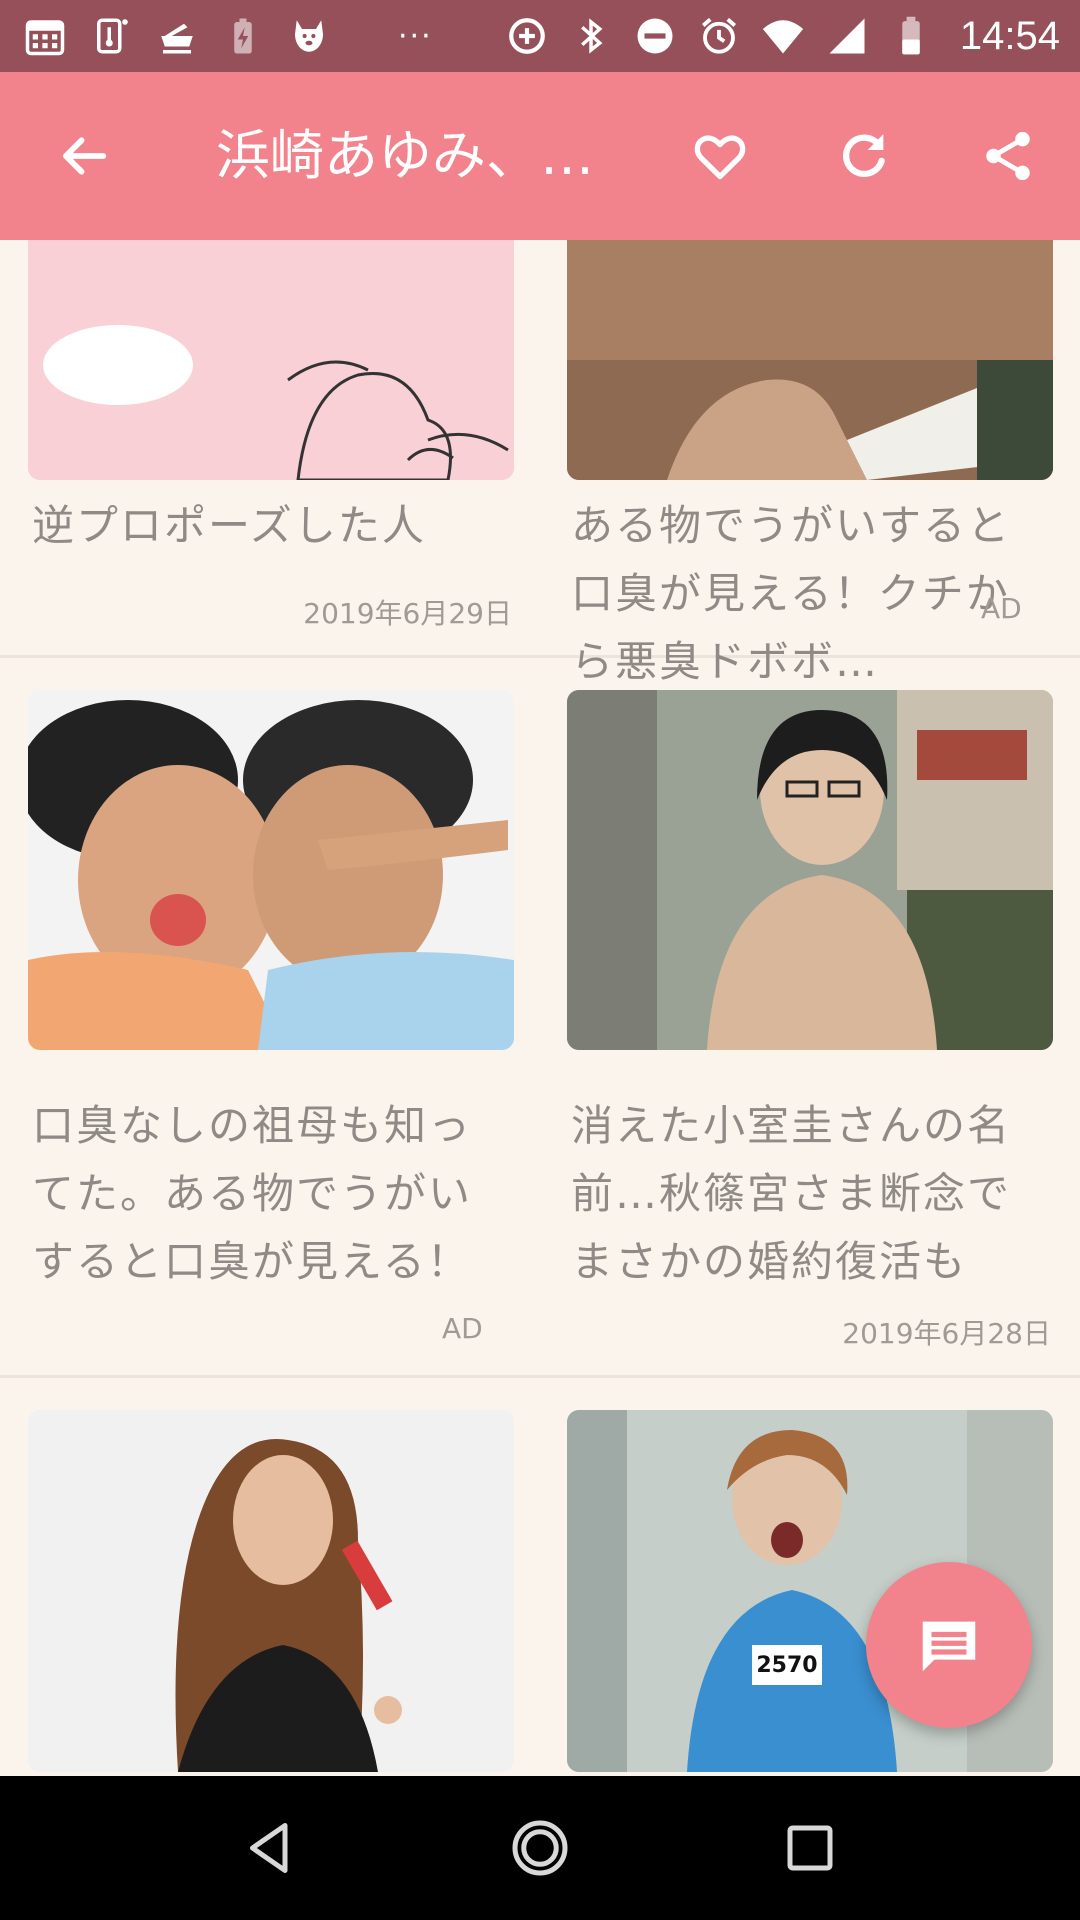  I want to click on heart-icon, so click(720, 157).